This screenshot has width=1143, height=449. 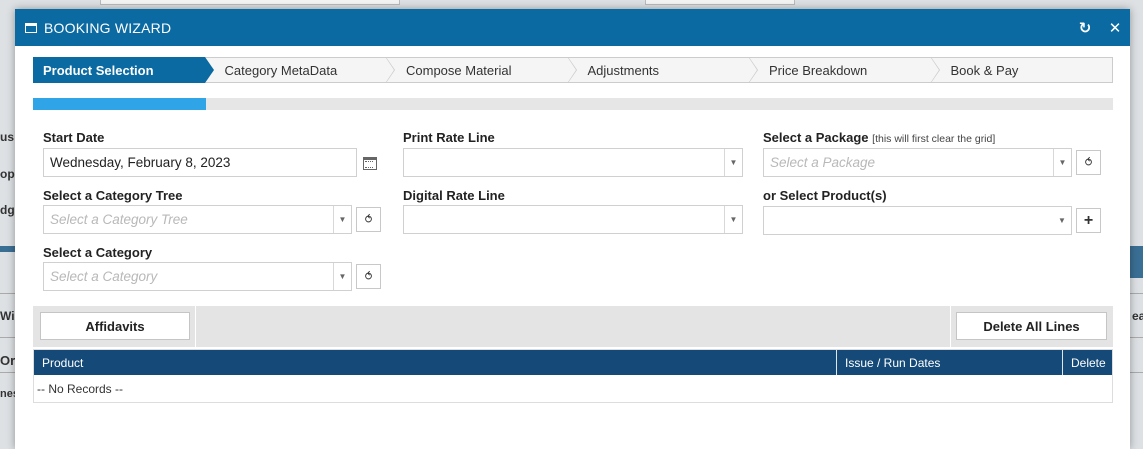 What do you see at coordinates (108, 27) in the screenshot?
I see `dialog-title: BOOKING WIZARD` at bounding box center [108, 27].